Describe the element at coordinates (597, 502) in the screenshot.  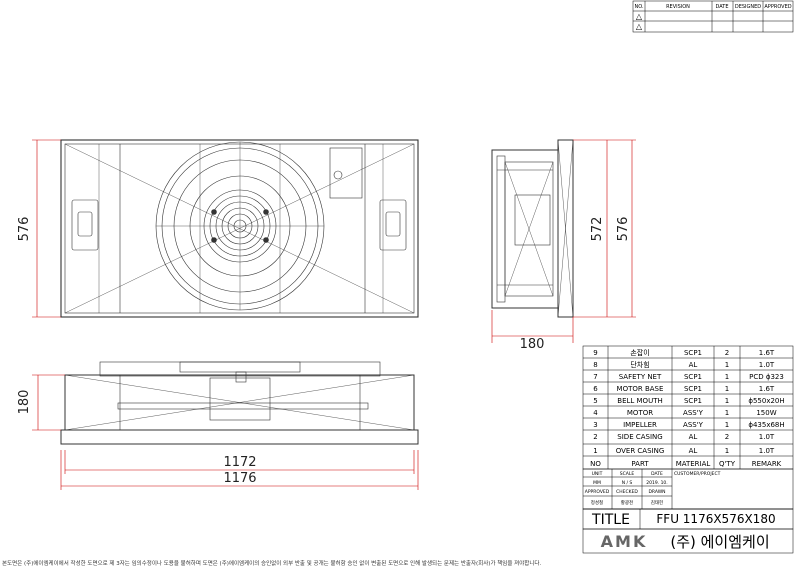
I see `approved-value: 정성철` at that location.